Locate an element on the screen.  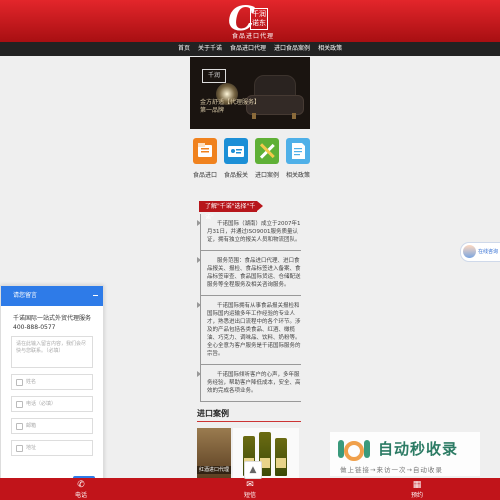
logo-box-text: 千润诺东 is located at coordinates (259, 19).